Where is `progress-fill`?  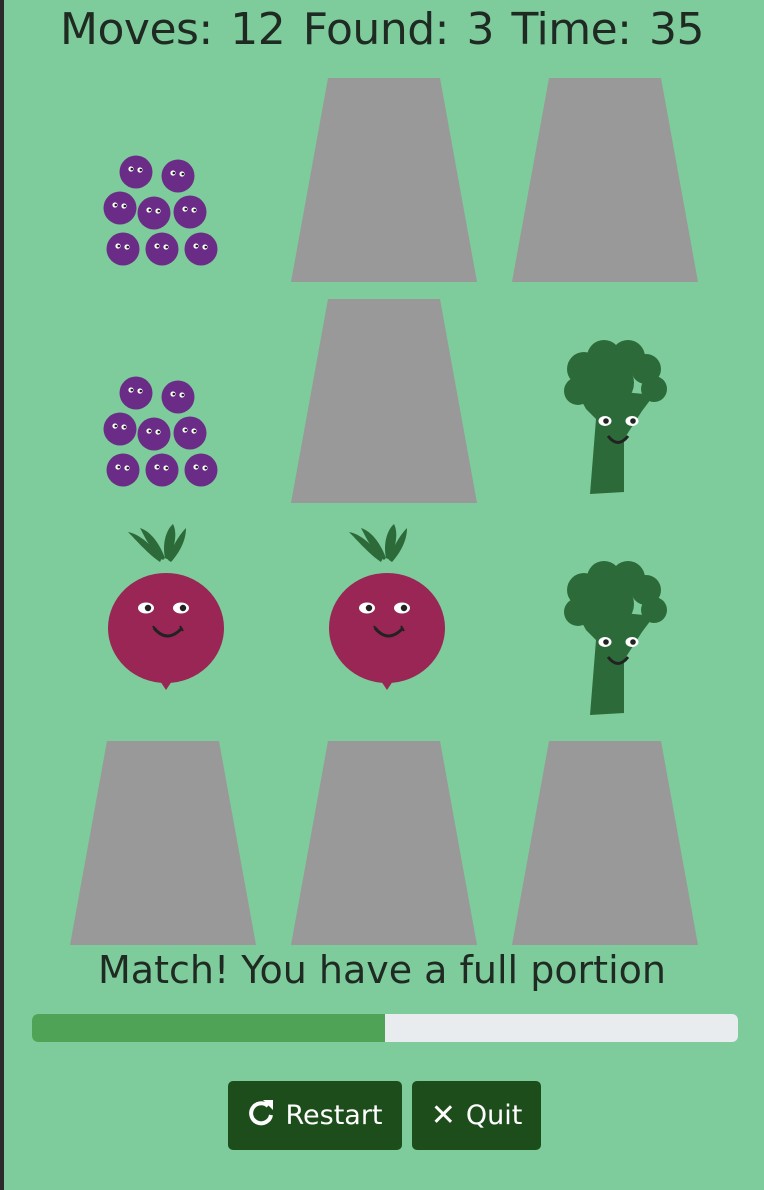
progress-fill is located at coordinates (208, 1028).